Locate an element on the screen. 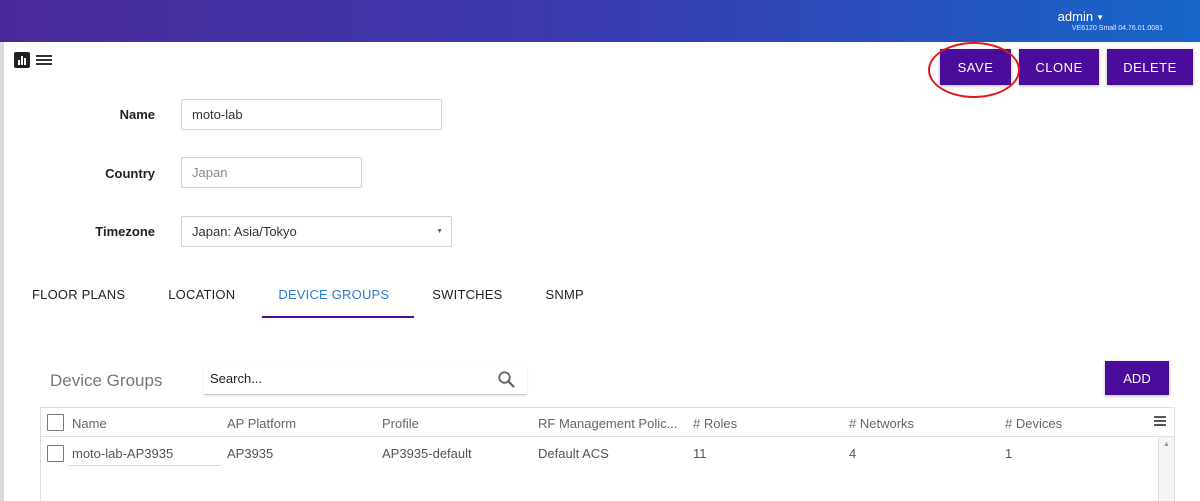 The image size is (1200, 501). column-header-ap-platform: AP Platform is located at coordinates (261, 423).